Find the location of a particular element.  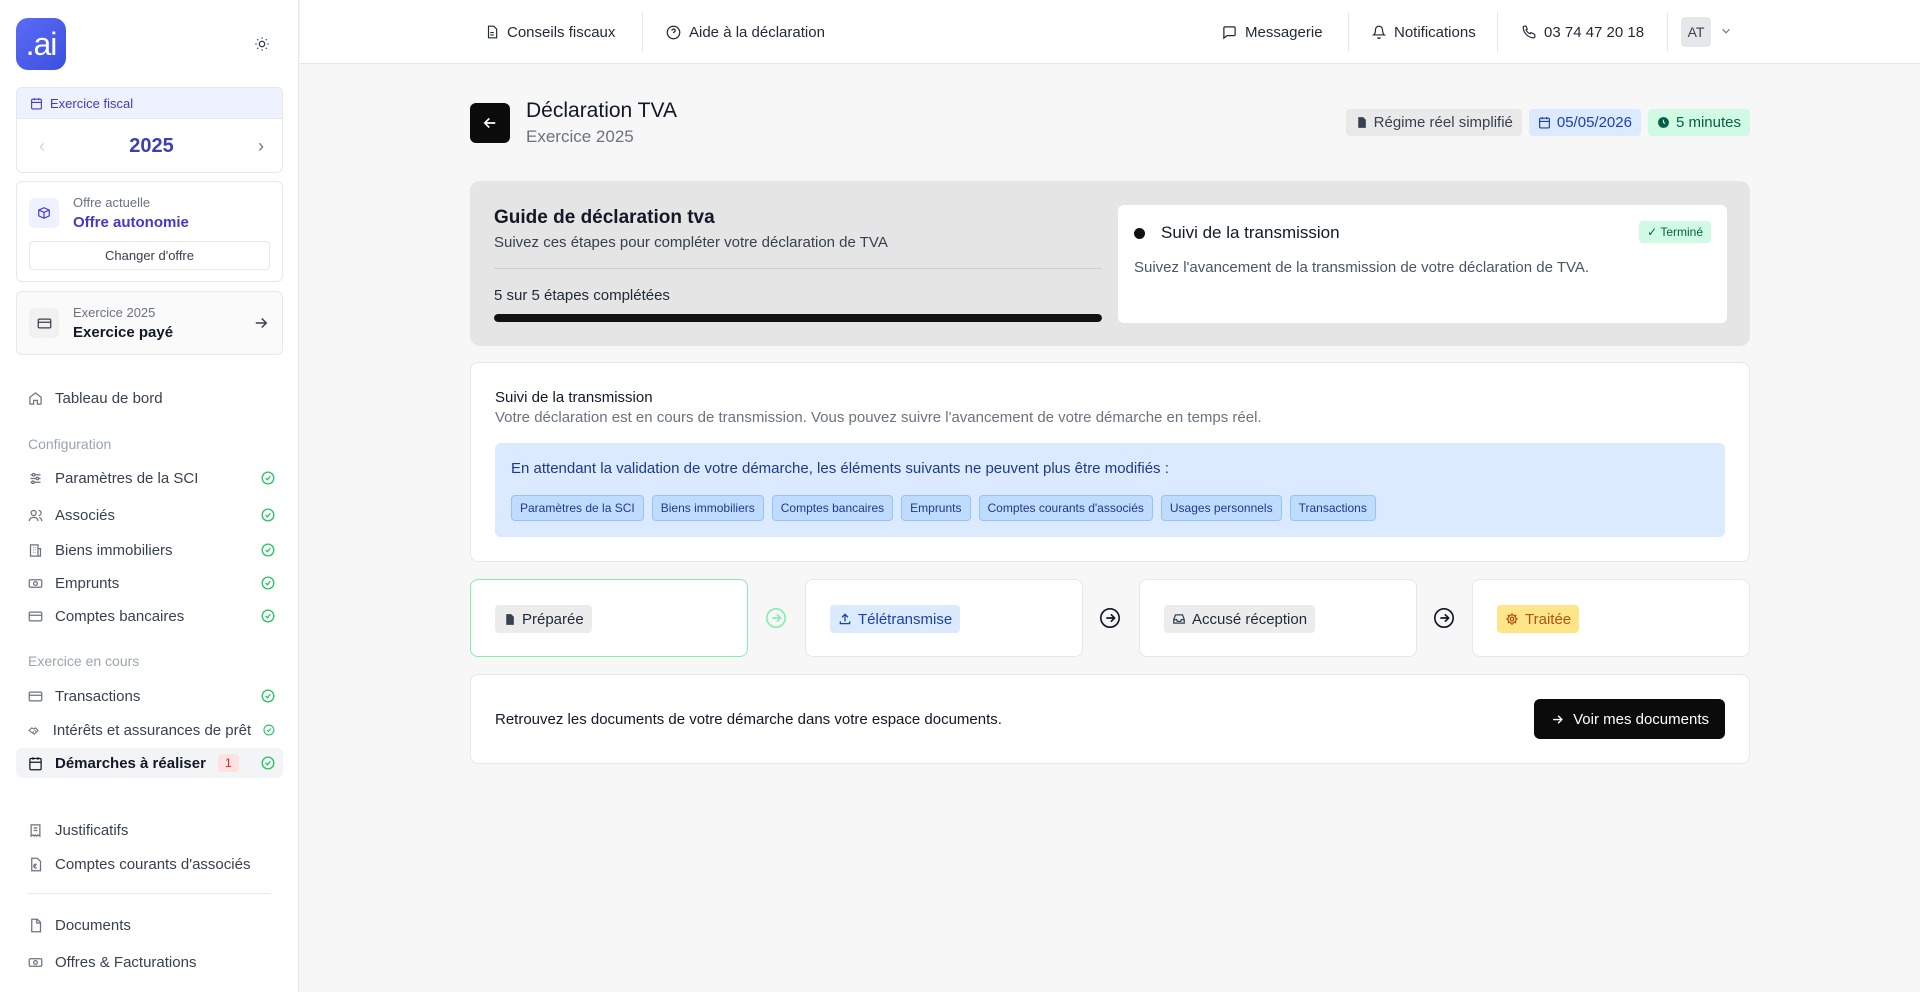

workflow-step-label: Préparée is located at coordinates (553, 619).